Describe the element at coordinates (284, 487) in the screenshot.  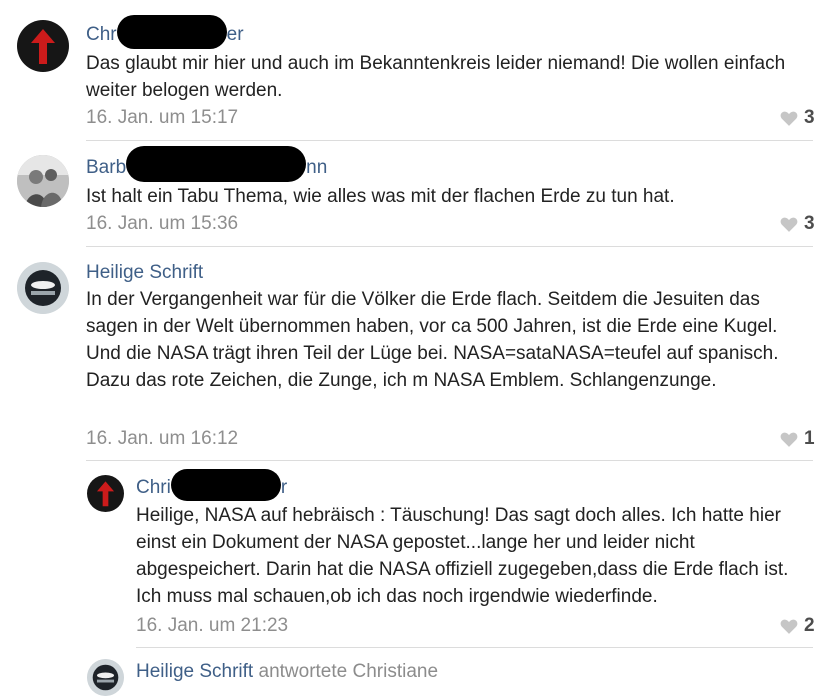
I see `author-name-end: r` at that location.